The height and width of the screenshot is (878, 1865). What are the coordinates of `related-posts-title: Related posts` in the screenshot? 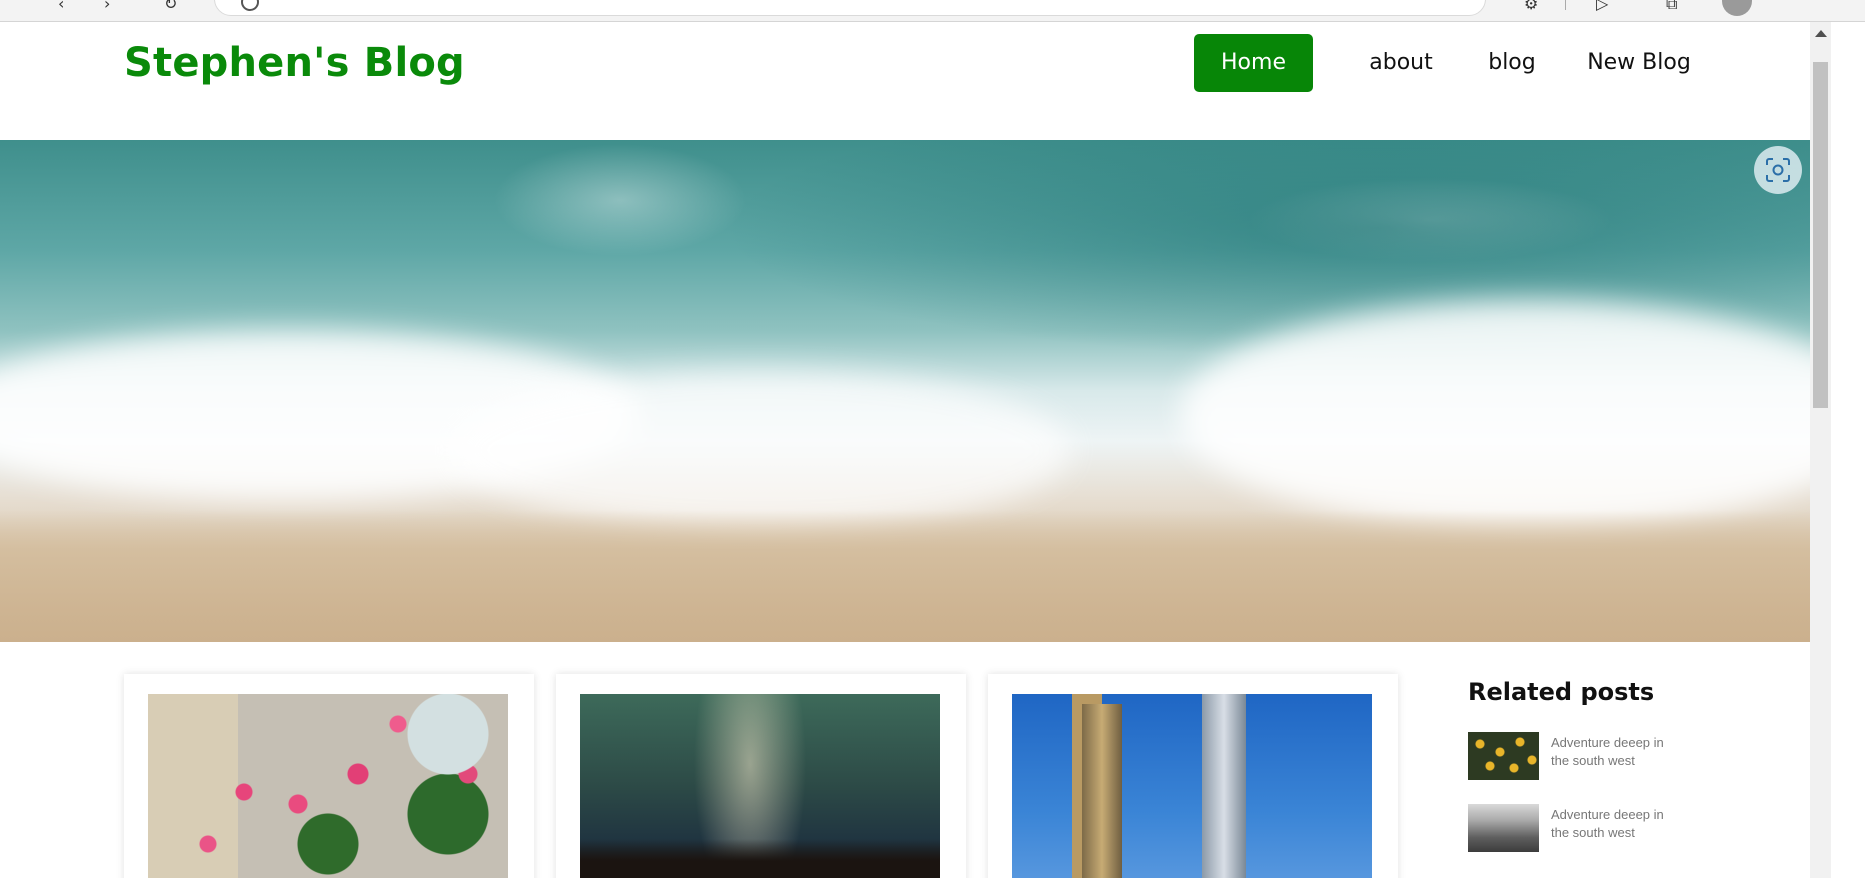 It's located at (1561, 692).